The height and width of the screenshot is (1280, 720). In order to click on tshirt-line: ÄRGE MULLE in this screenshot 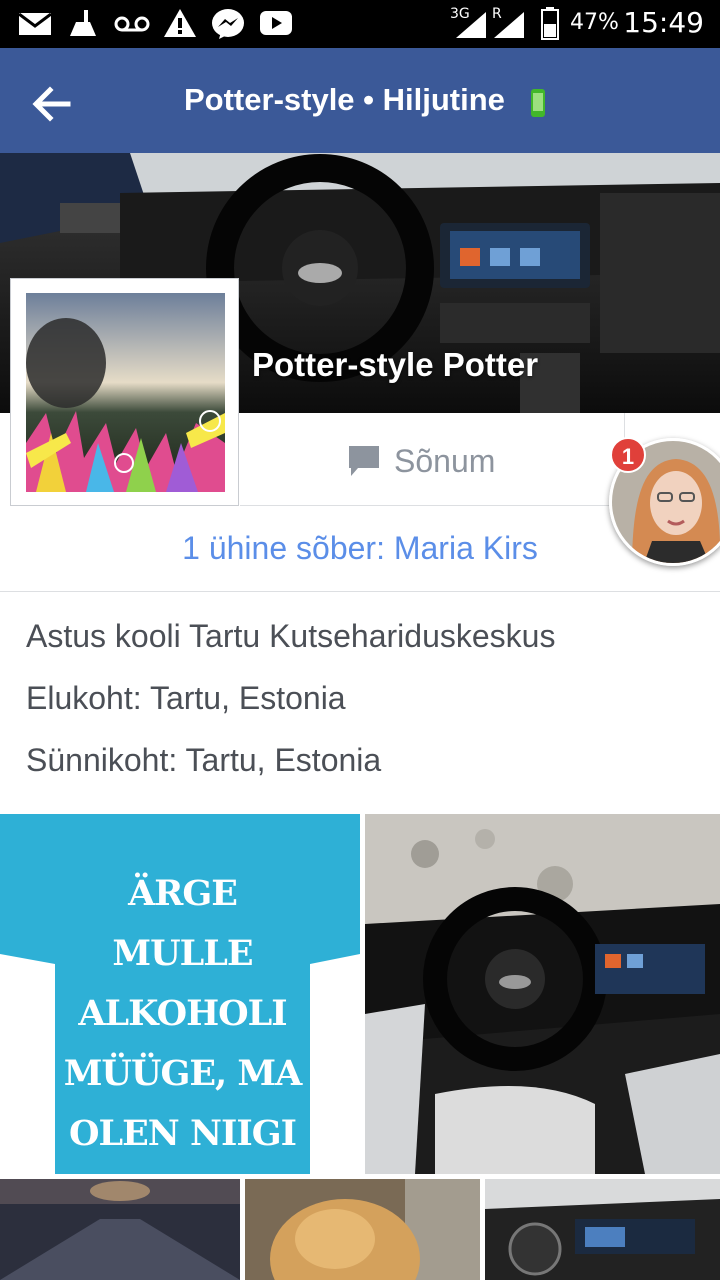, I will do `click(182, 923)`.